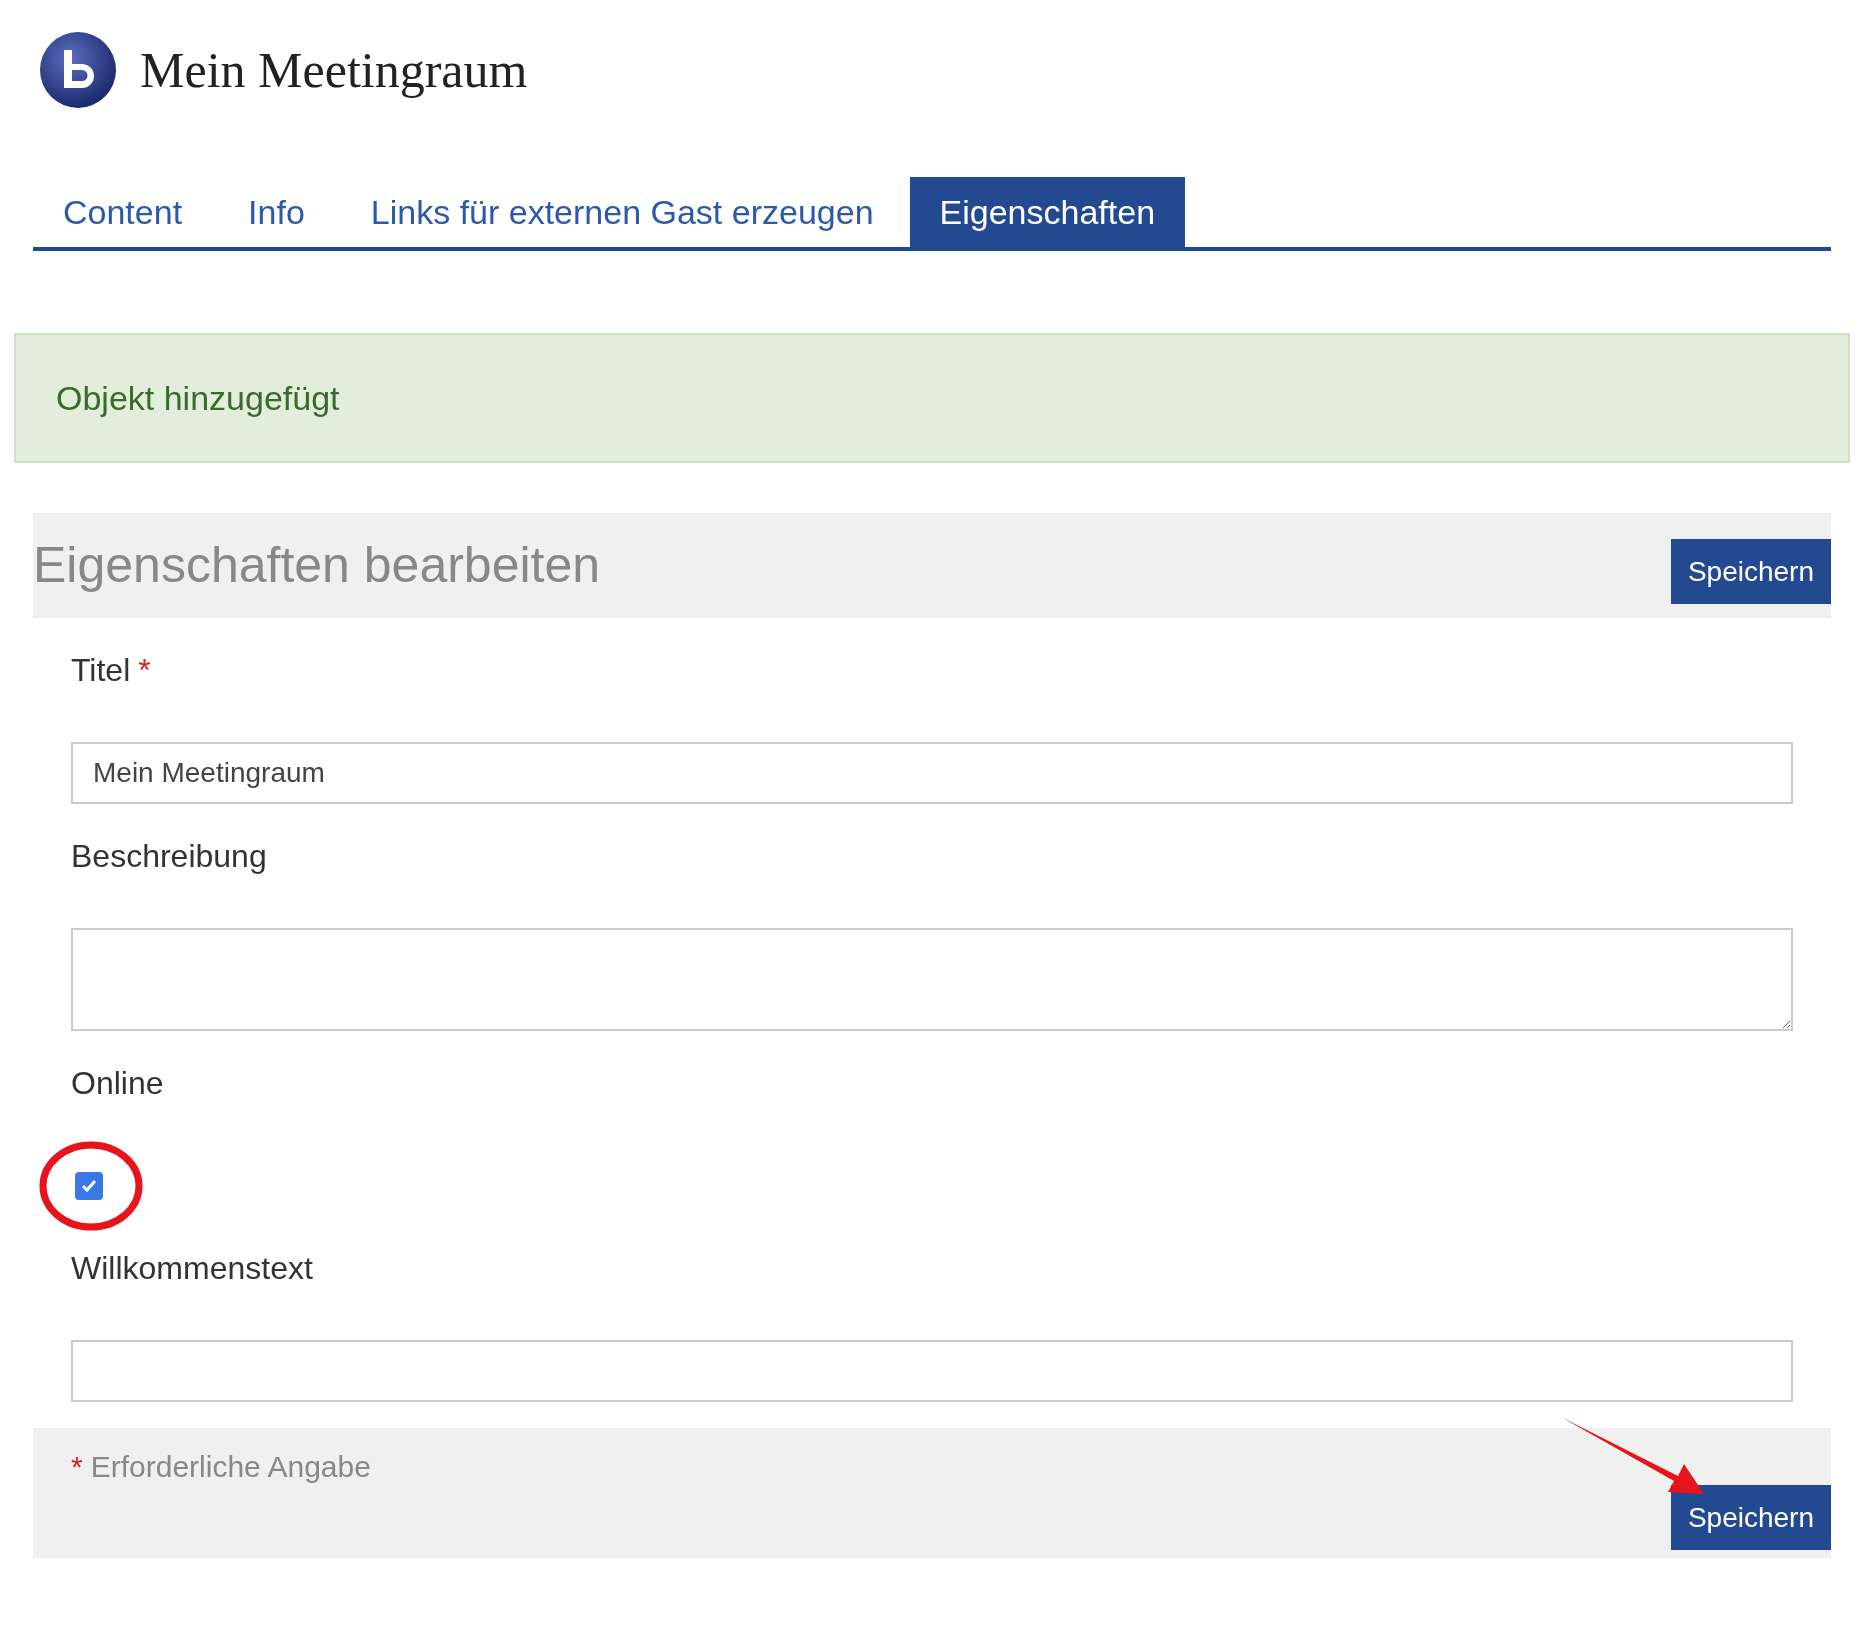 This screenshot has width=1864, height=1631. What do you see at coordinates (78, 70) in the screenshot?
I see `logo-icon` at bounding box center [78, 70].